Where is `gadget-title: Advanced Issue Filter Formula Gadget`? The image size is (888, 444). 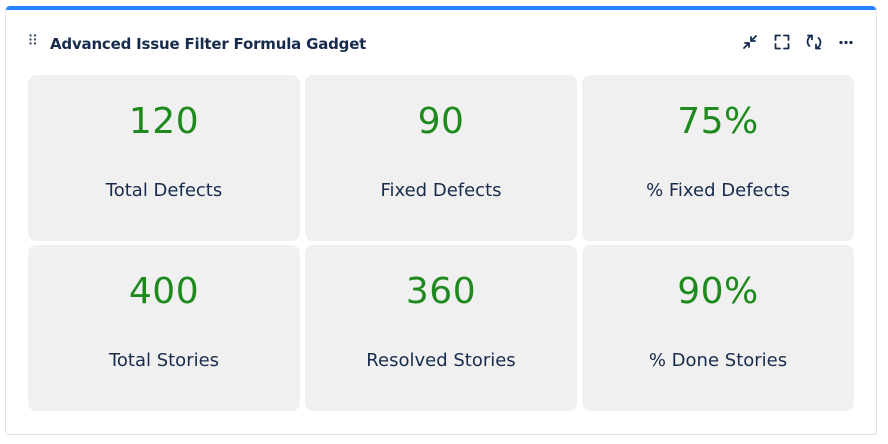 gadget-title: Advanced Issue Filter Formula Gadget is located at coordinates (208, 44).